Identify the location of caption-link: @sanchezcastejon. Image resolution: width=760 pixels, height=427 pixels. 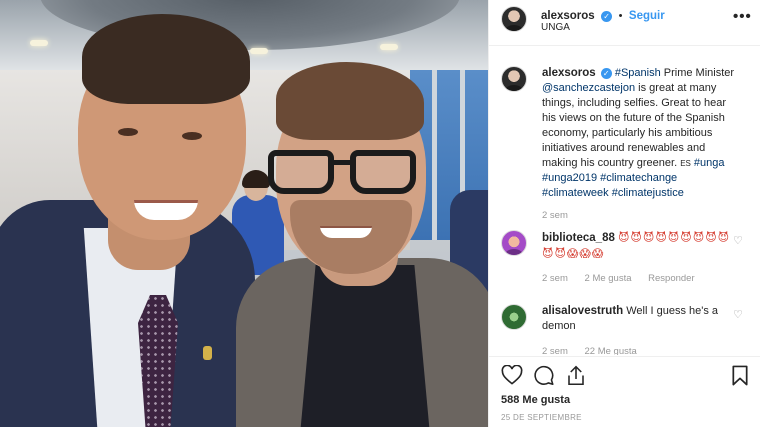
(588, 88).